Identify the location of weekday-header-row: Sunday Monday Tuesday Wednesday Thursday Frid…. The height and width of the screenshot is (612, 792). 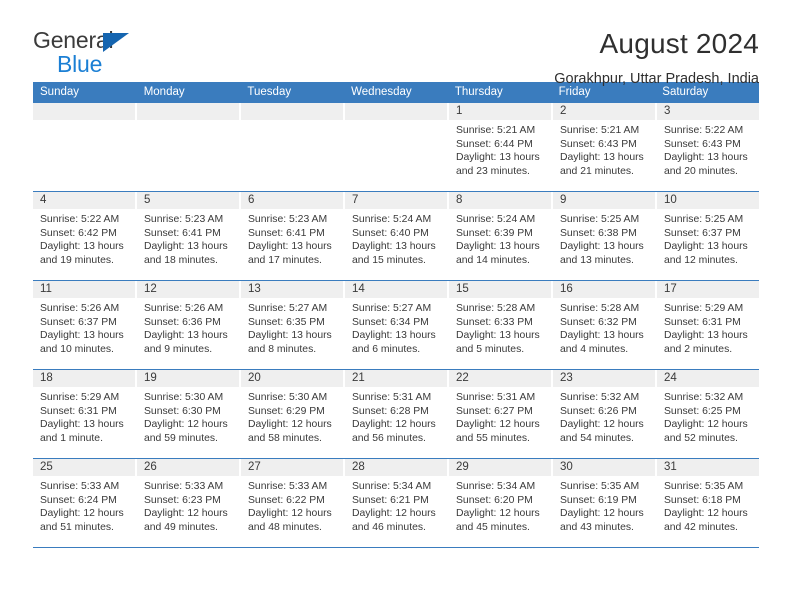
(396, 92).